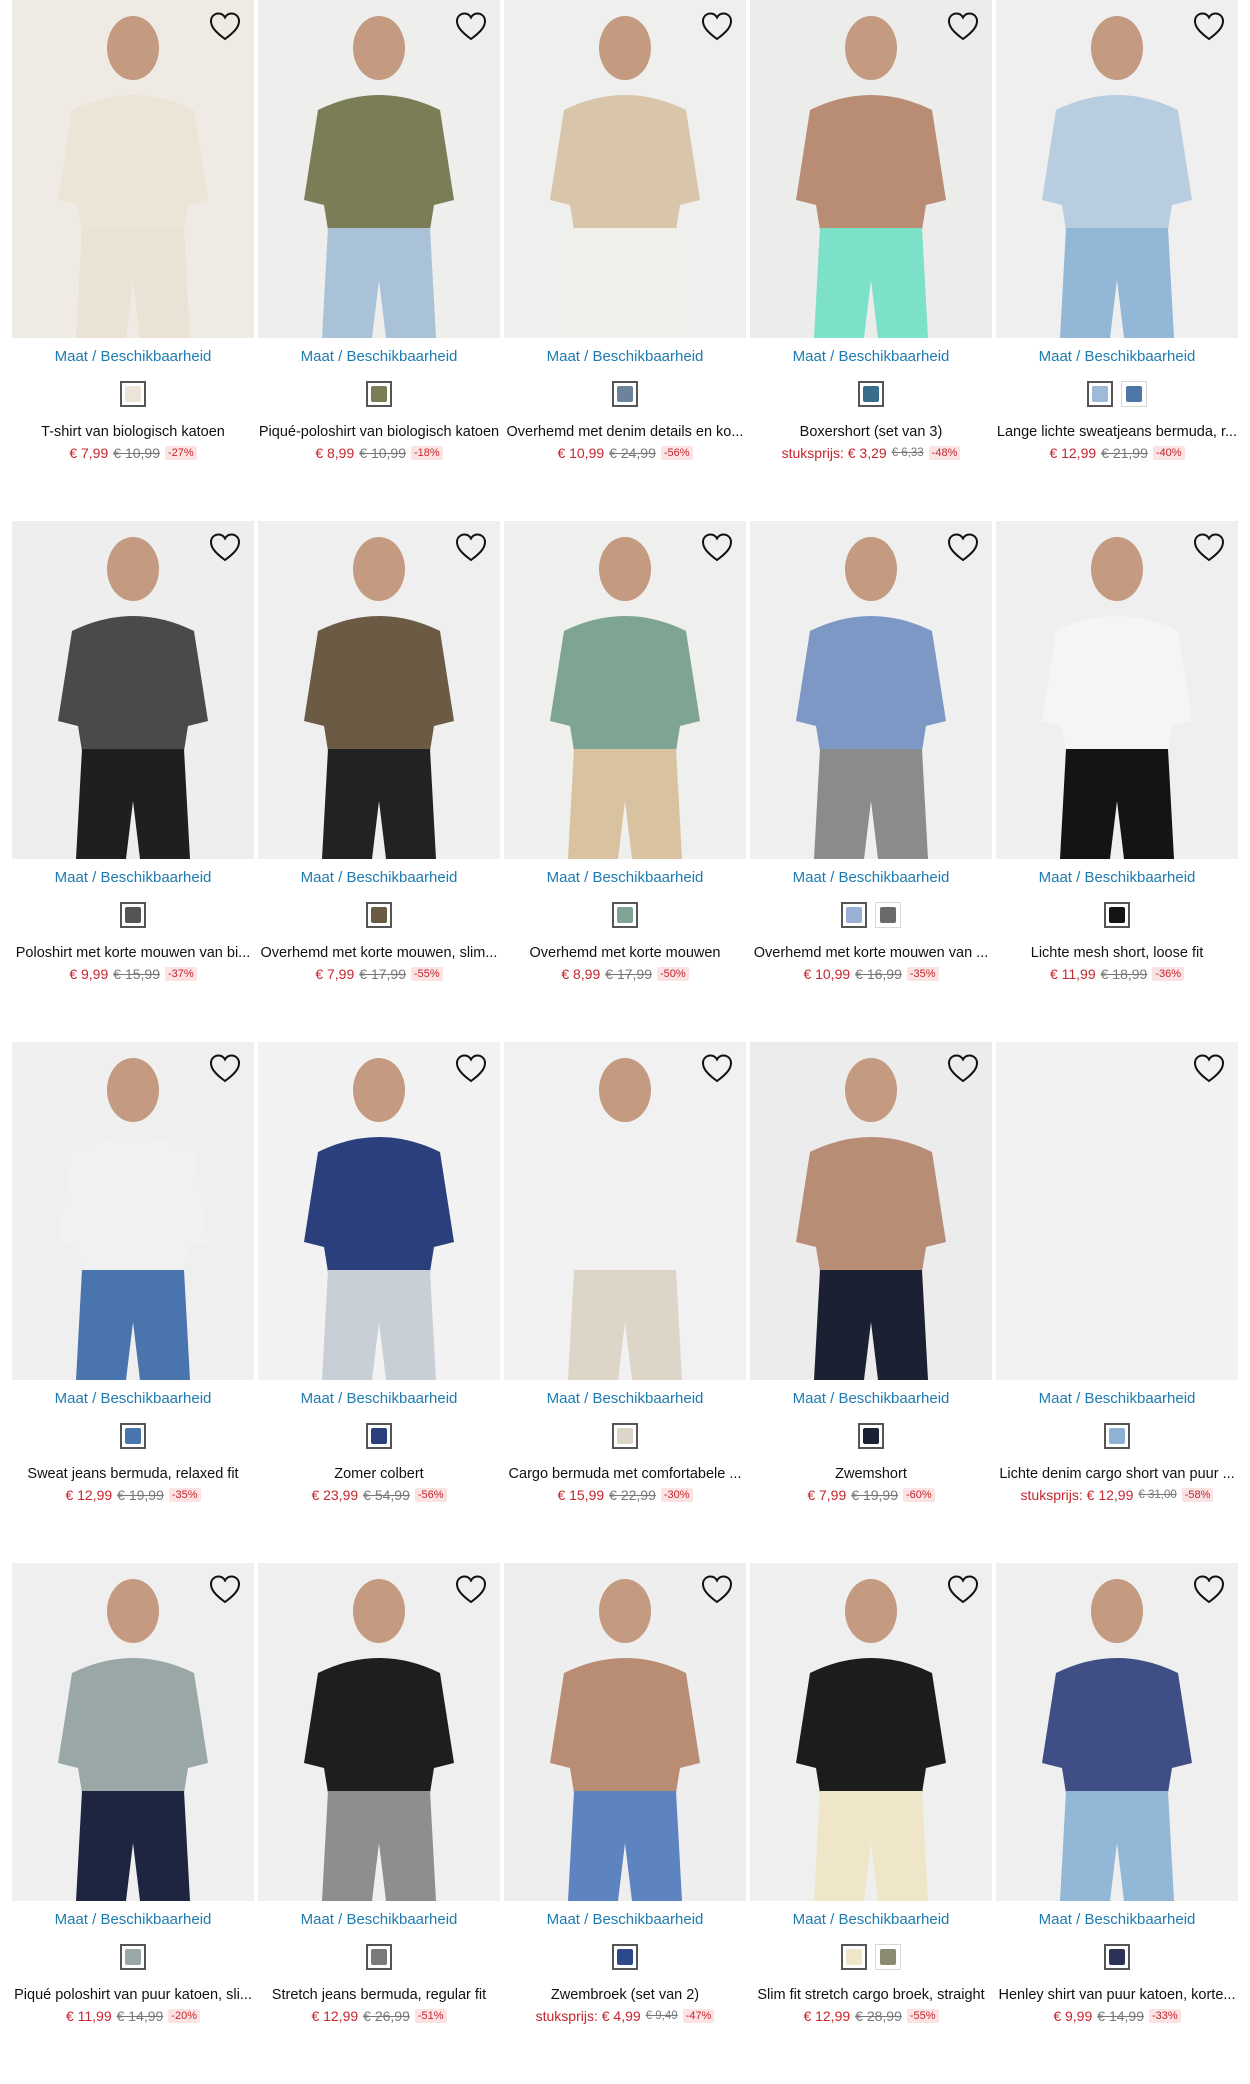  Describe the element at coordinates (871, 1995) in the screenshot. I see `product-name: Slim fit stretch cargo broek, straight` at that location.